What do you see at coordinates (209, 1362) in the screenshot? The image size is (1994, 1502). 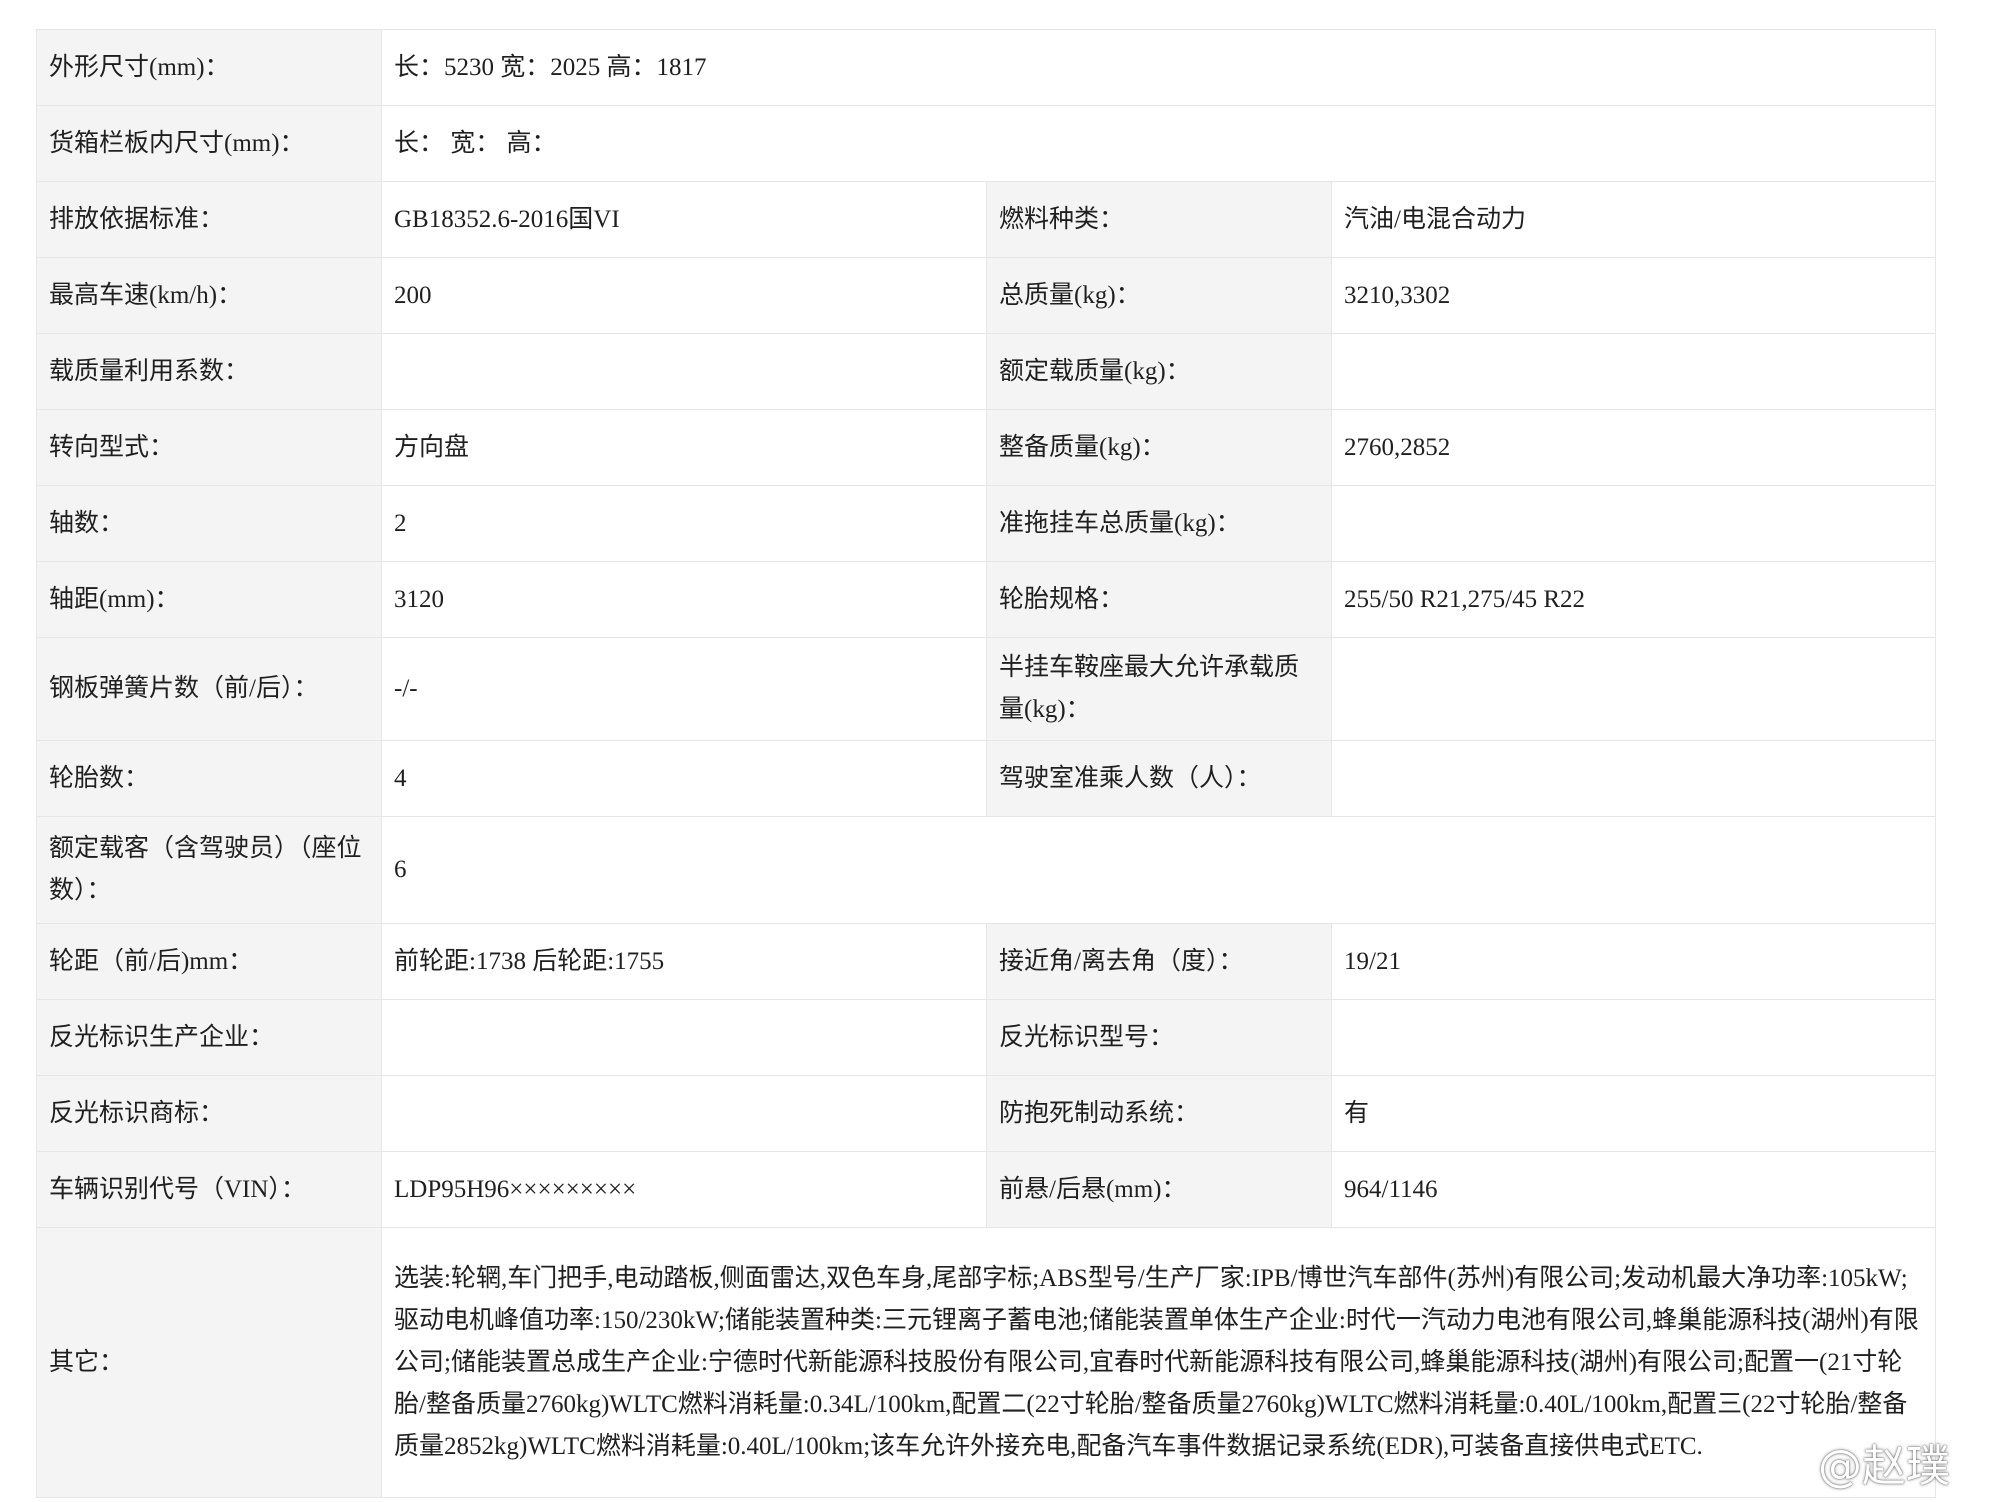 I see `field-label: 其它：` at bounding box center [209, 1362].